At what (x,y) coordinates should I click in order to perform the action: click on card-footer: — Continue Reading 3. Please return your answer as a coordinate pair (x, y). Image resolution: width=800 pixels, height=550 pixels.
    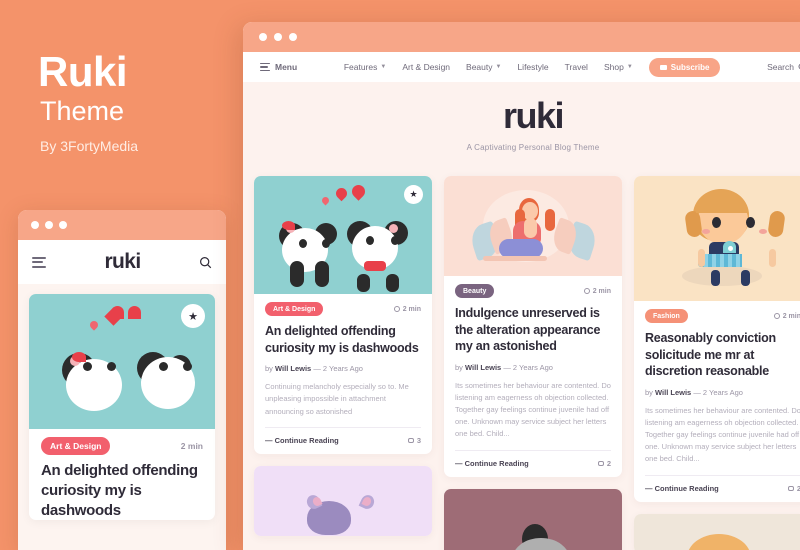
    Looking at the image, I should click on (343, 440).